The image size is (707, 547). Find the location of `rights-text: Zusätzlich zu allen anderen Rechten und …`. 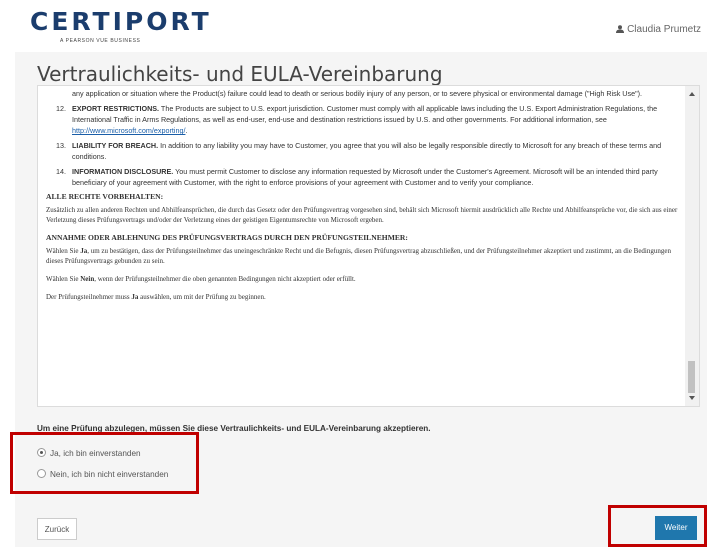

rights-text: Zusätzlich zu allen anderen Rechten und … is located at coordinates (362, 215).